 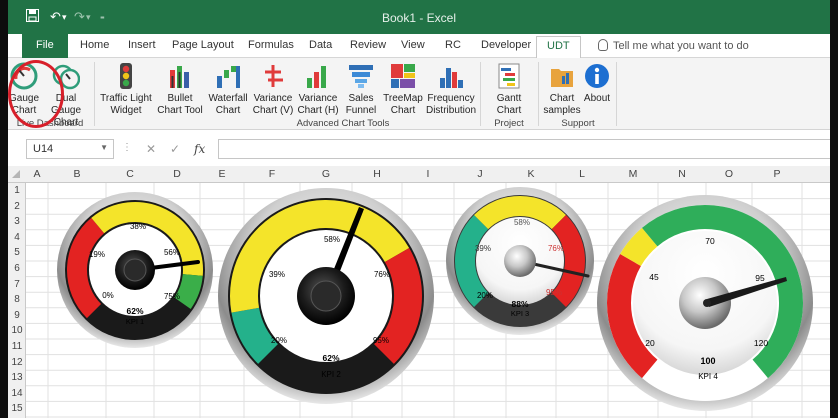 I want to click on row-header: 12, so click(x=17, y=362).